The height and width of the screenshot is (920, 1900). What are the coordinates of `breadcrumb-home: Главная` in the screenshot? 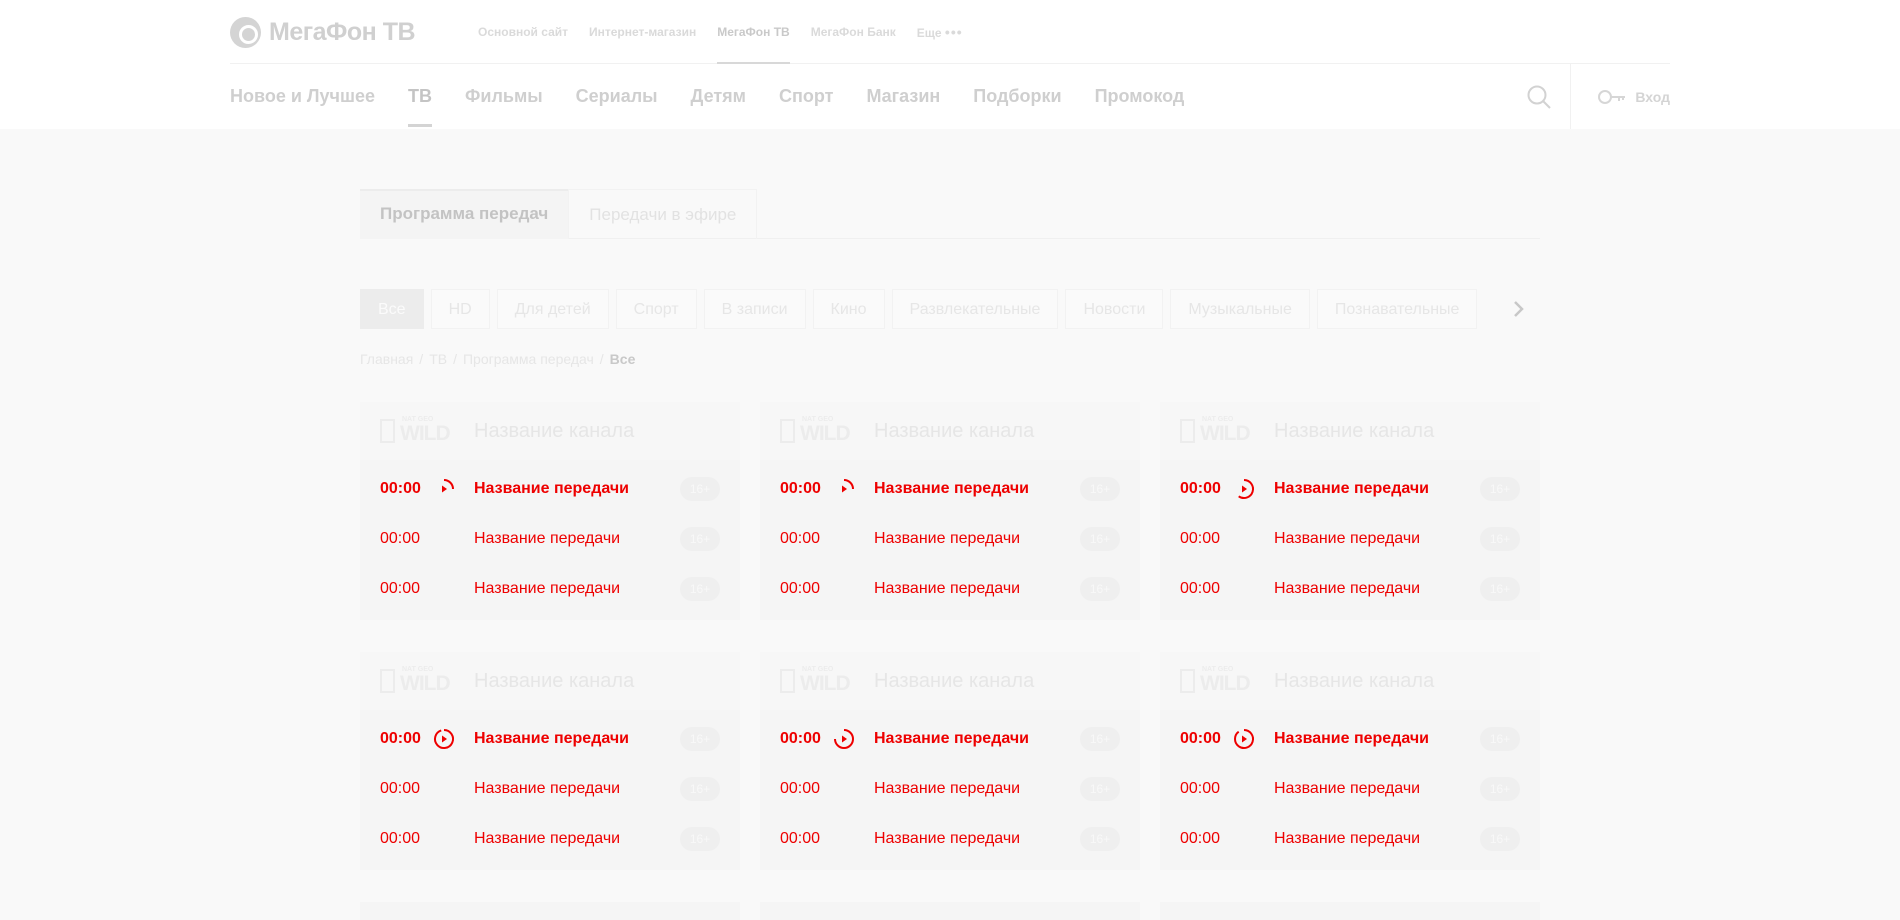 It's located at (386, 359).